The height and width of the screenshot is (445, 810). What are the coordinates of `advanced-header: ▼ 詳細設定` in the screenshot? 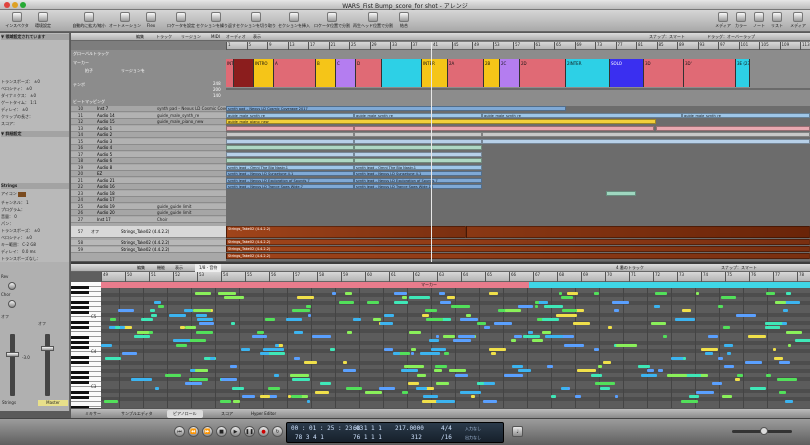 It's located at (35, 134).